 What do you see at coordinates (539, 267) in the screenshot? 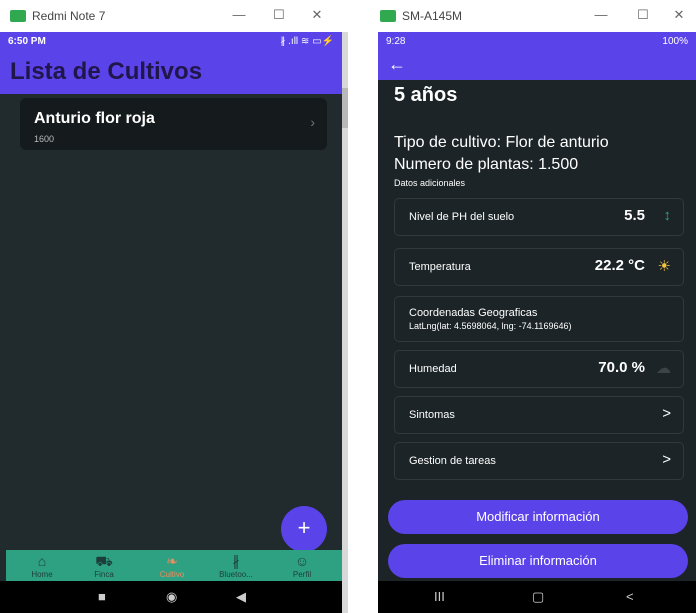
I see `temperature-row: Temperatura 22.2 °C ☀` at bounding box center [539, 267].